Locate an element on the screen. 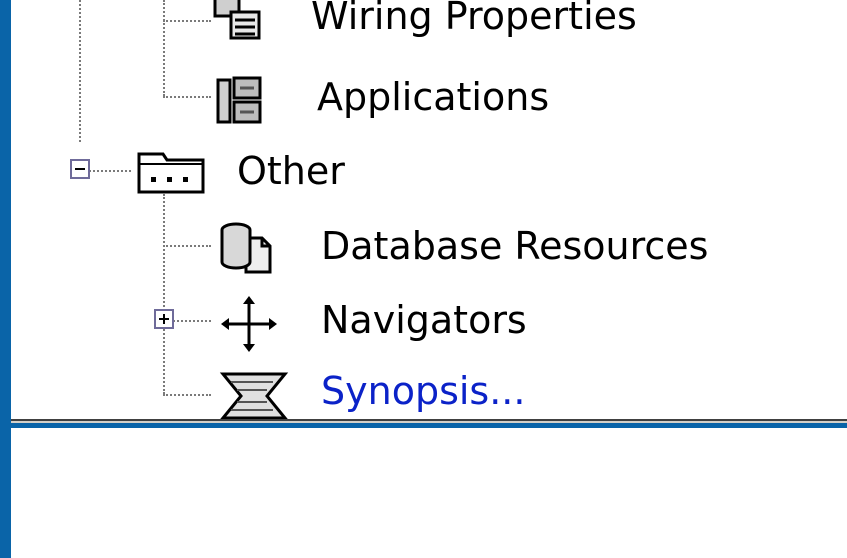 The width and height of the screenshot is (847, 558). database-icon is located at coordinates (246, 248).